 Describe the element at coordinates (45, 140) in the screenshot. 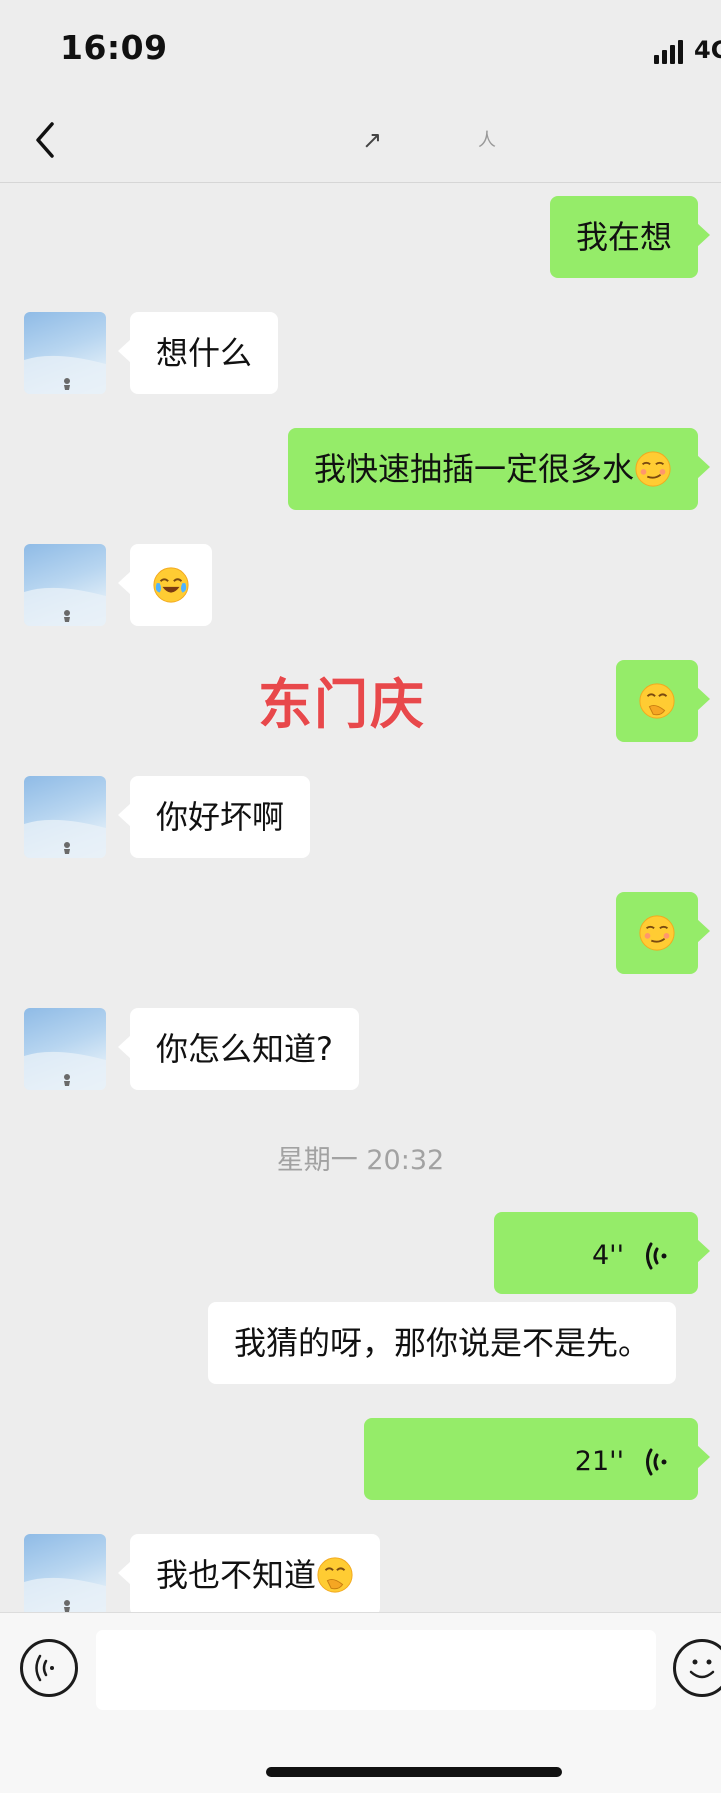

I see `chevron-left-icon` at that location.